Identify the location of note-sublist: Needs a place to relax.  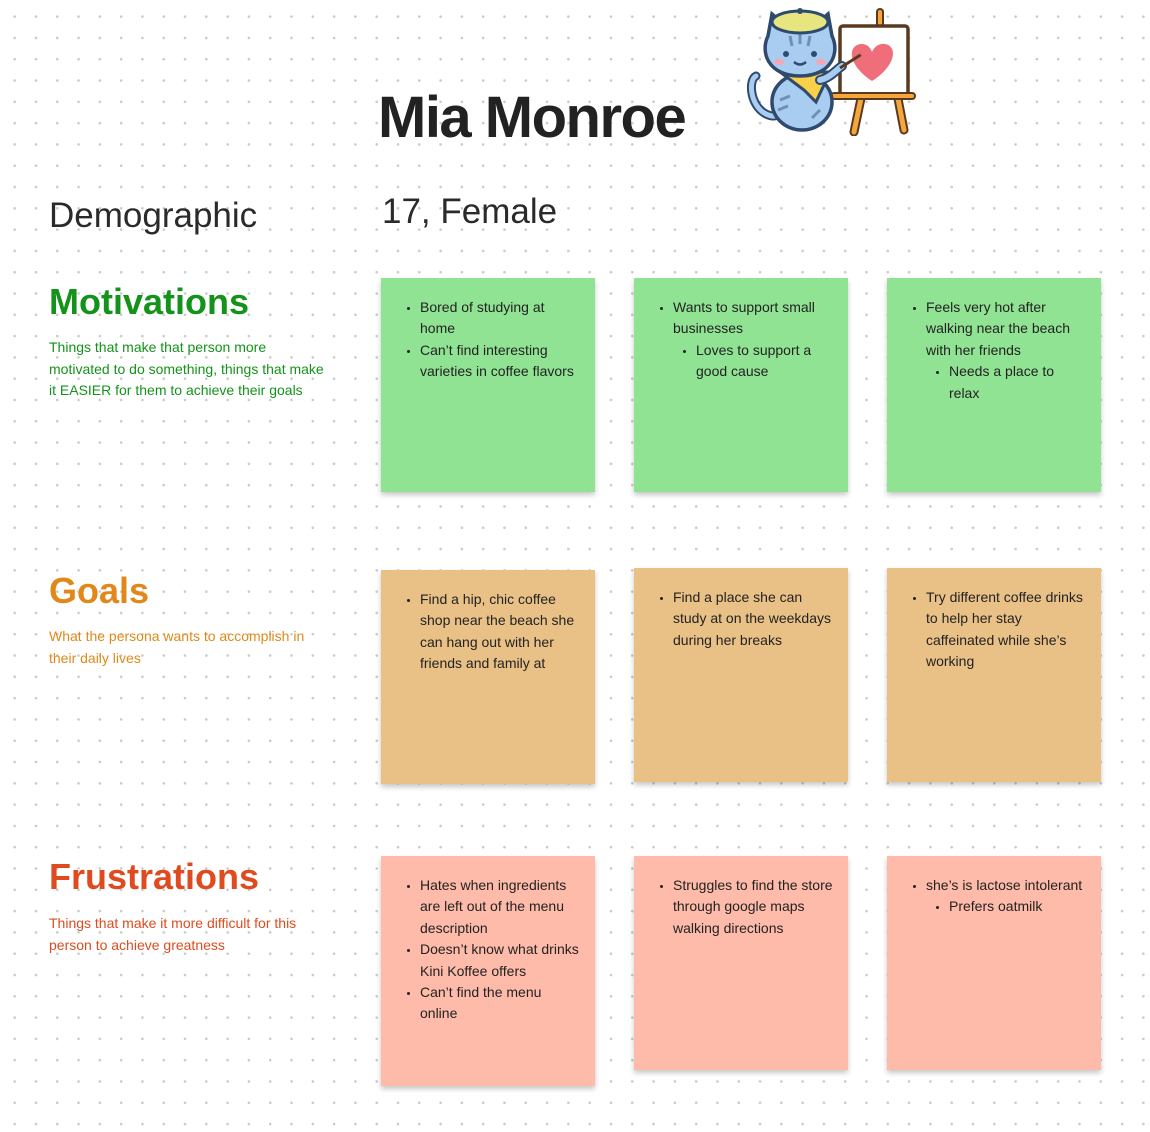
(1006, 382).